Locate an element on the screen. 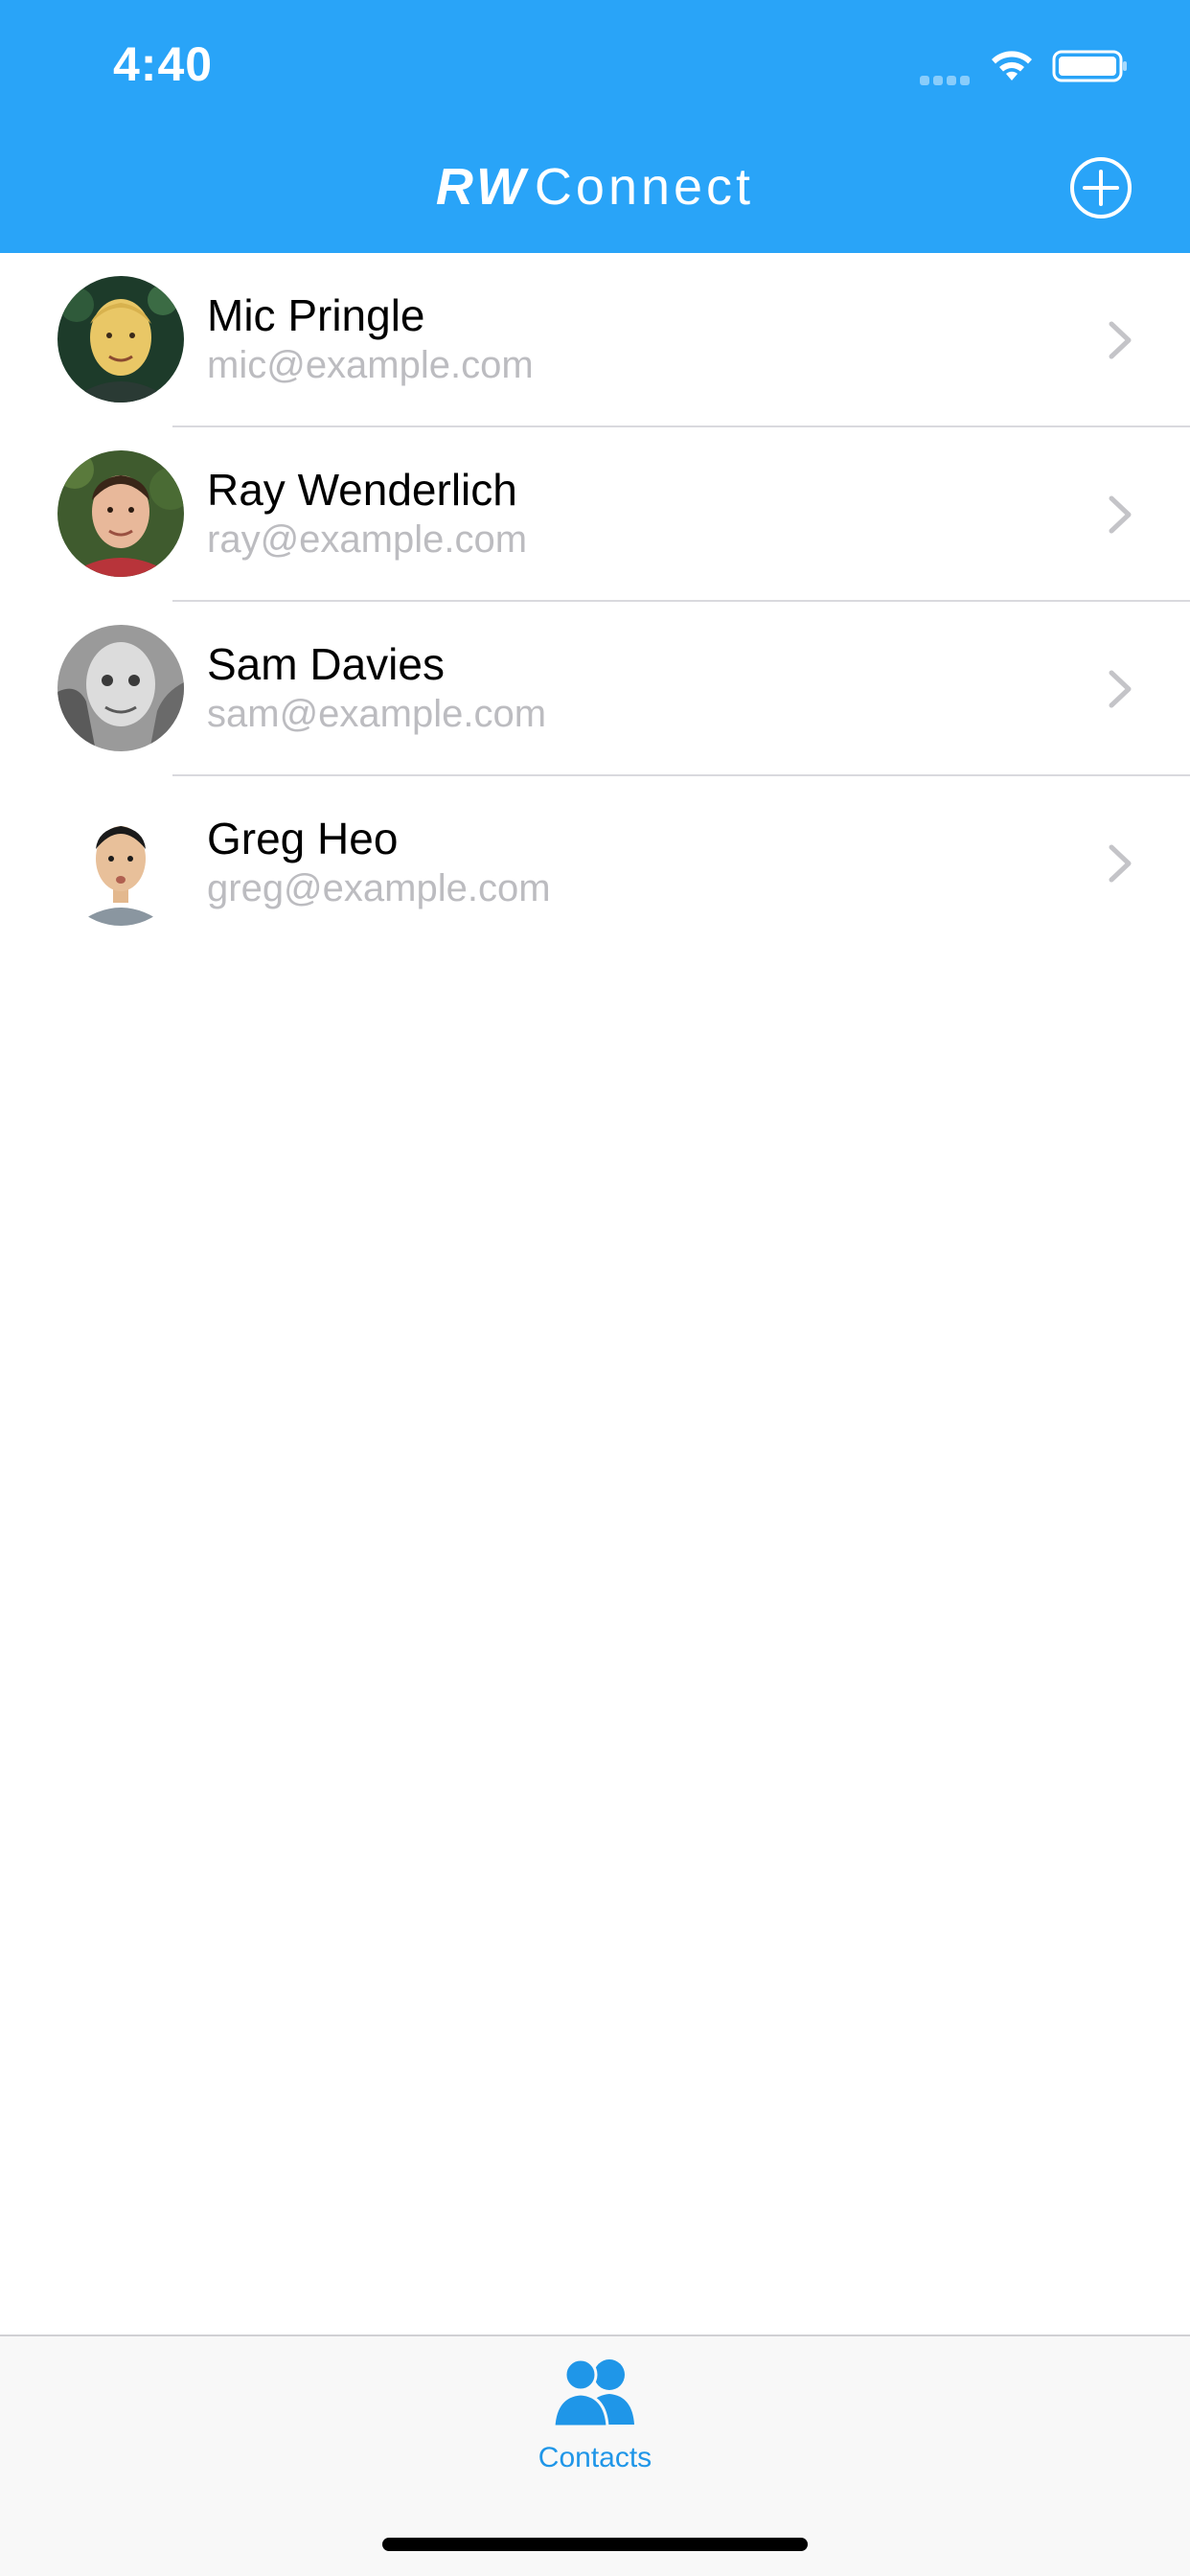  contact-name: Greg Heo is located at coordinates (303, 838).